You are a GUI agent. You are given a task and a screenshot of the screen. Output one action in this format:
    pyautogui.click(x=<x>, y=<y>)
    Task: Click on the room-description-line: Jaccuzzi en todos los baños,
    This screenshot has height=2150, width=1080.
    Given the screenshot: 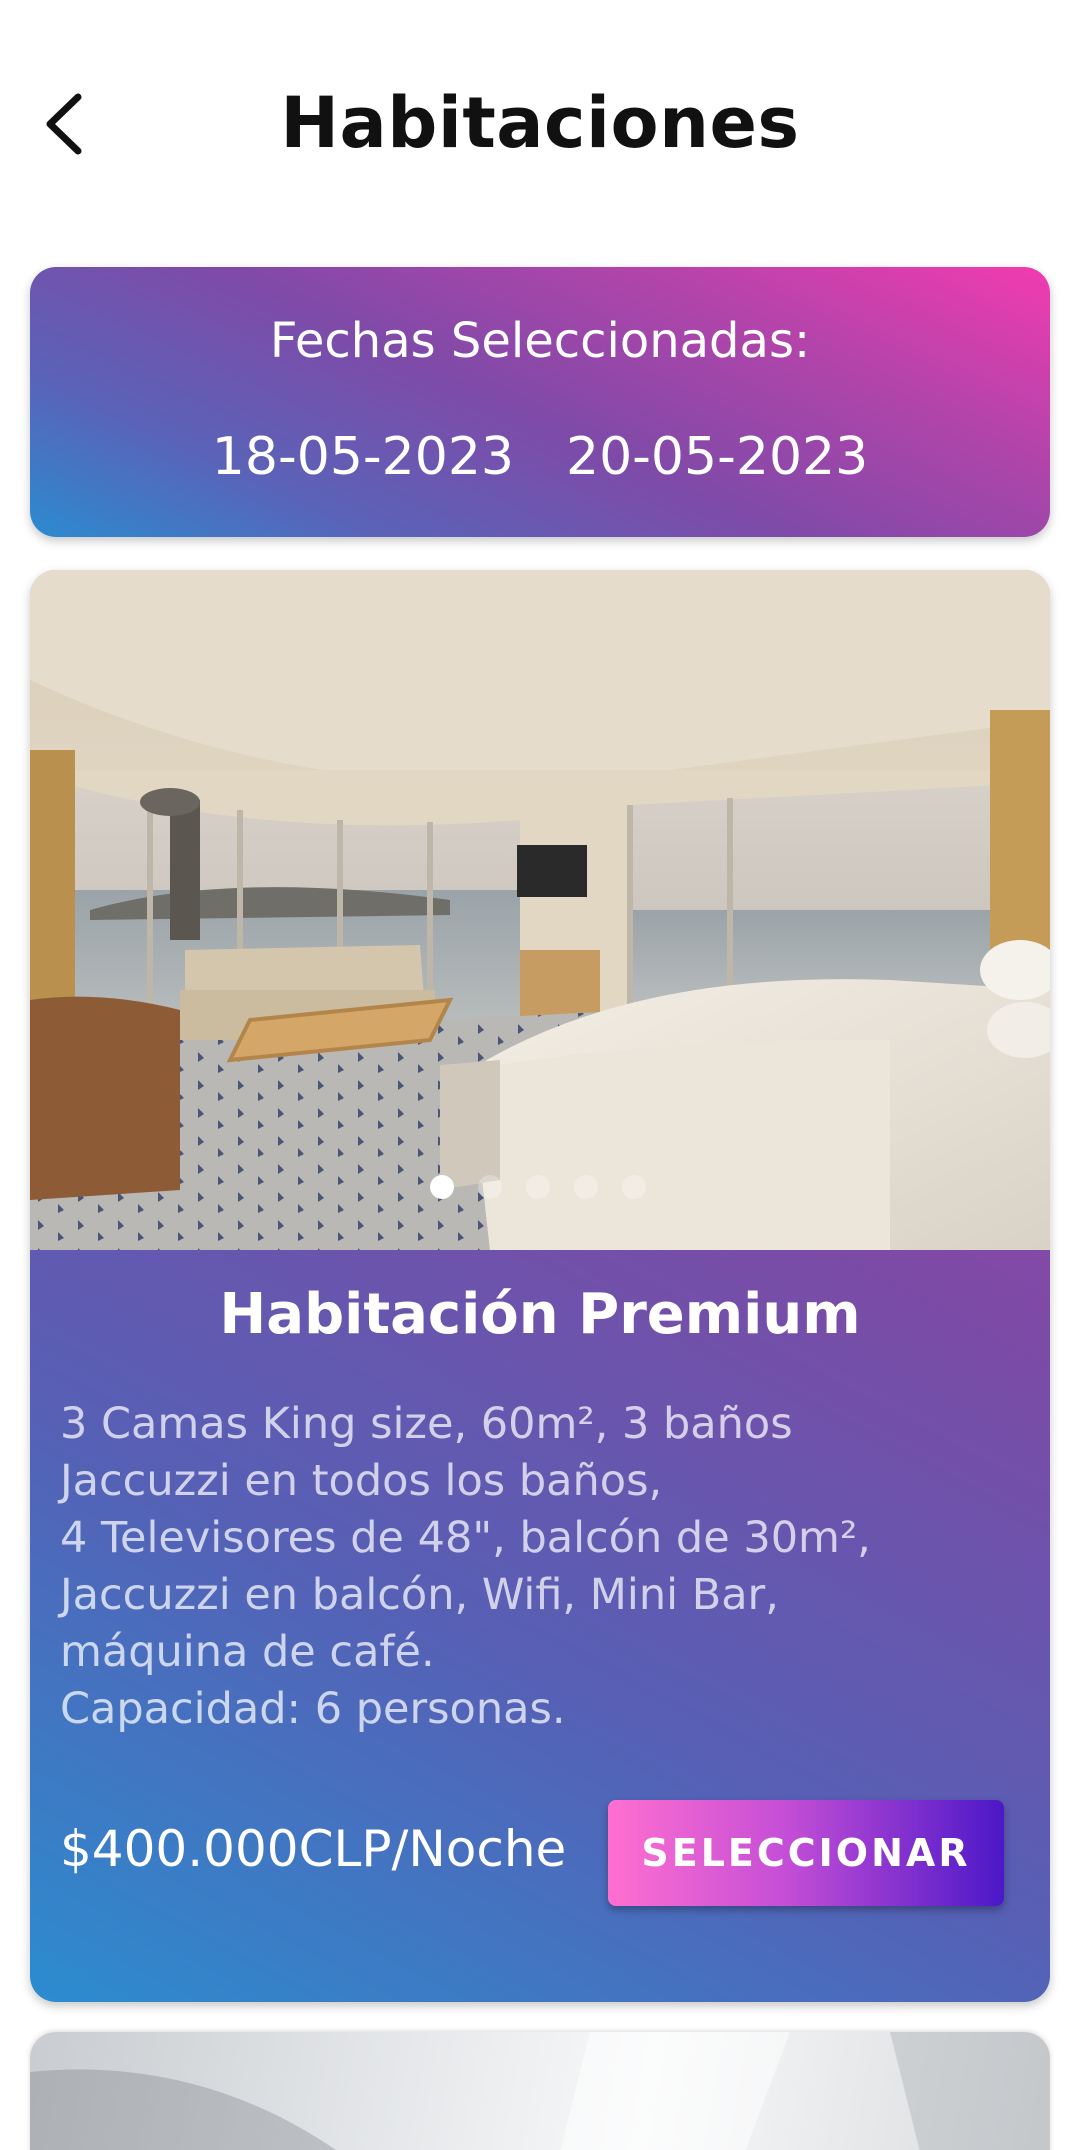 What is the action you would take?
    pyautogui.click(x=361, y=1481)
    